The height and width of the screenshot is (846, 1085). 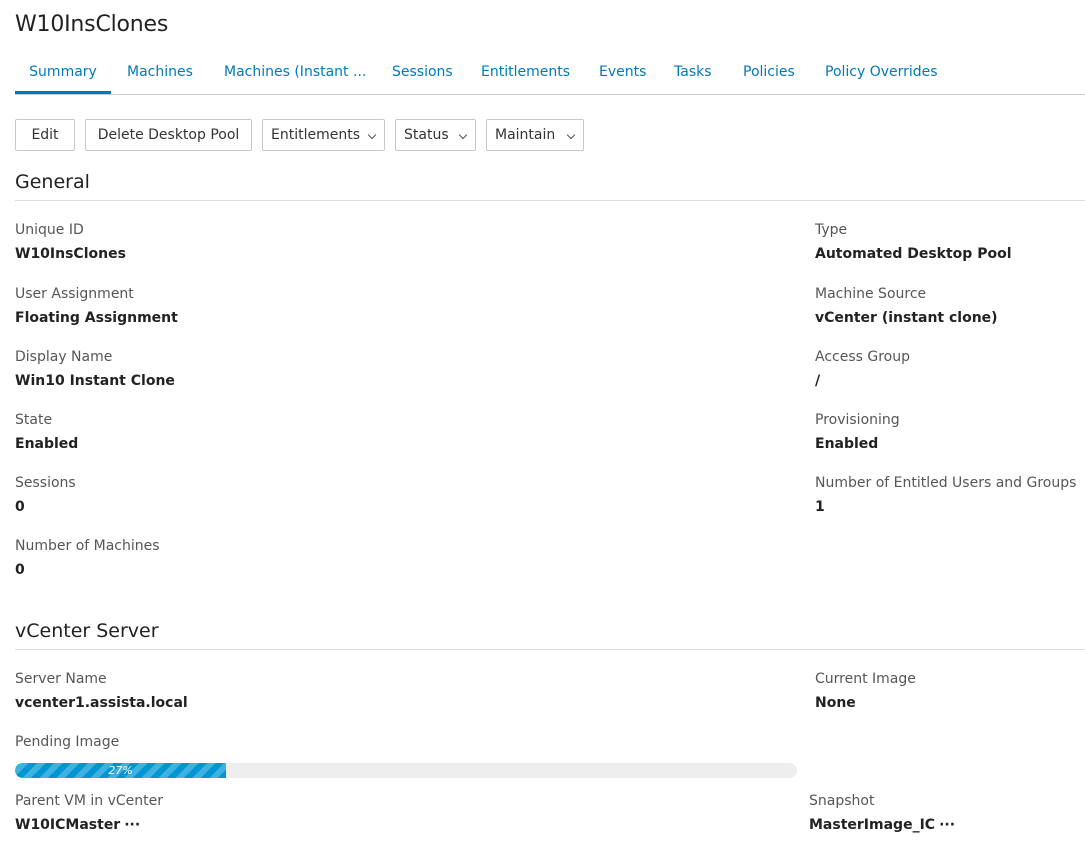 What do you see at coordinates (96, 318) in the screenshot?
I see `user-assignment-value: Floating Assignment` at bounding box center [96, 318].